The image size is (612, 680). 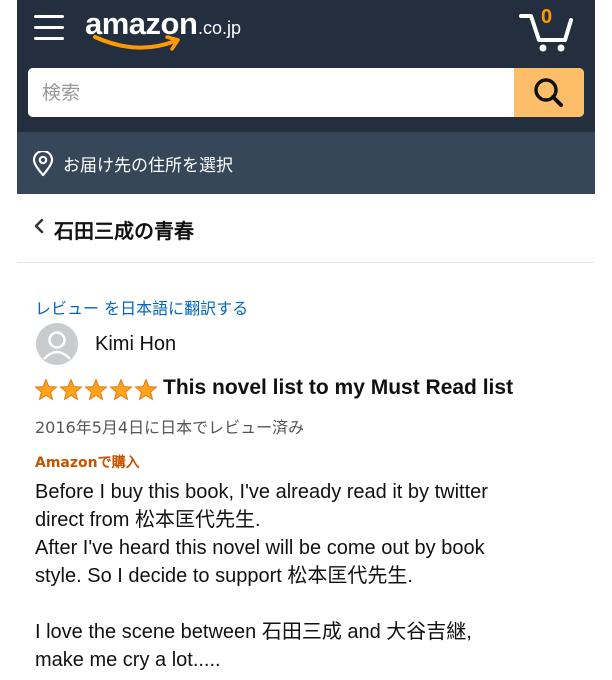 I want to click on review-title: This novel list to my Must Read list, so click(x=338, y=388).